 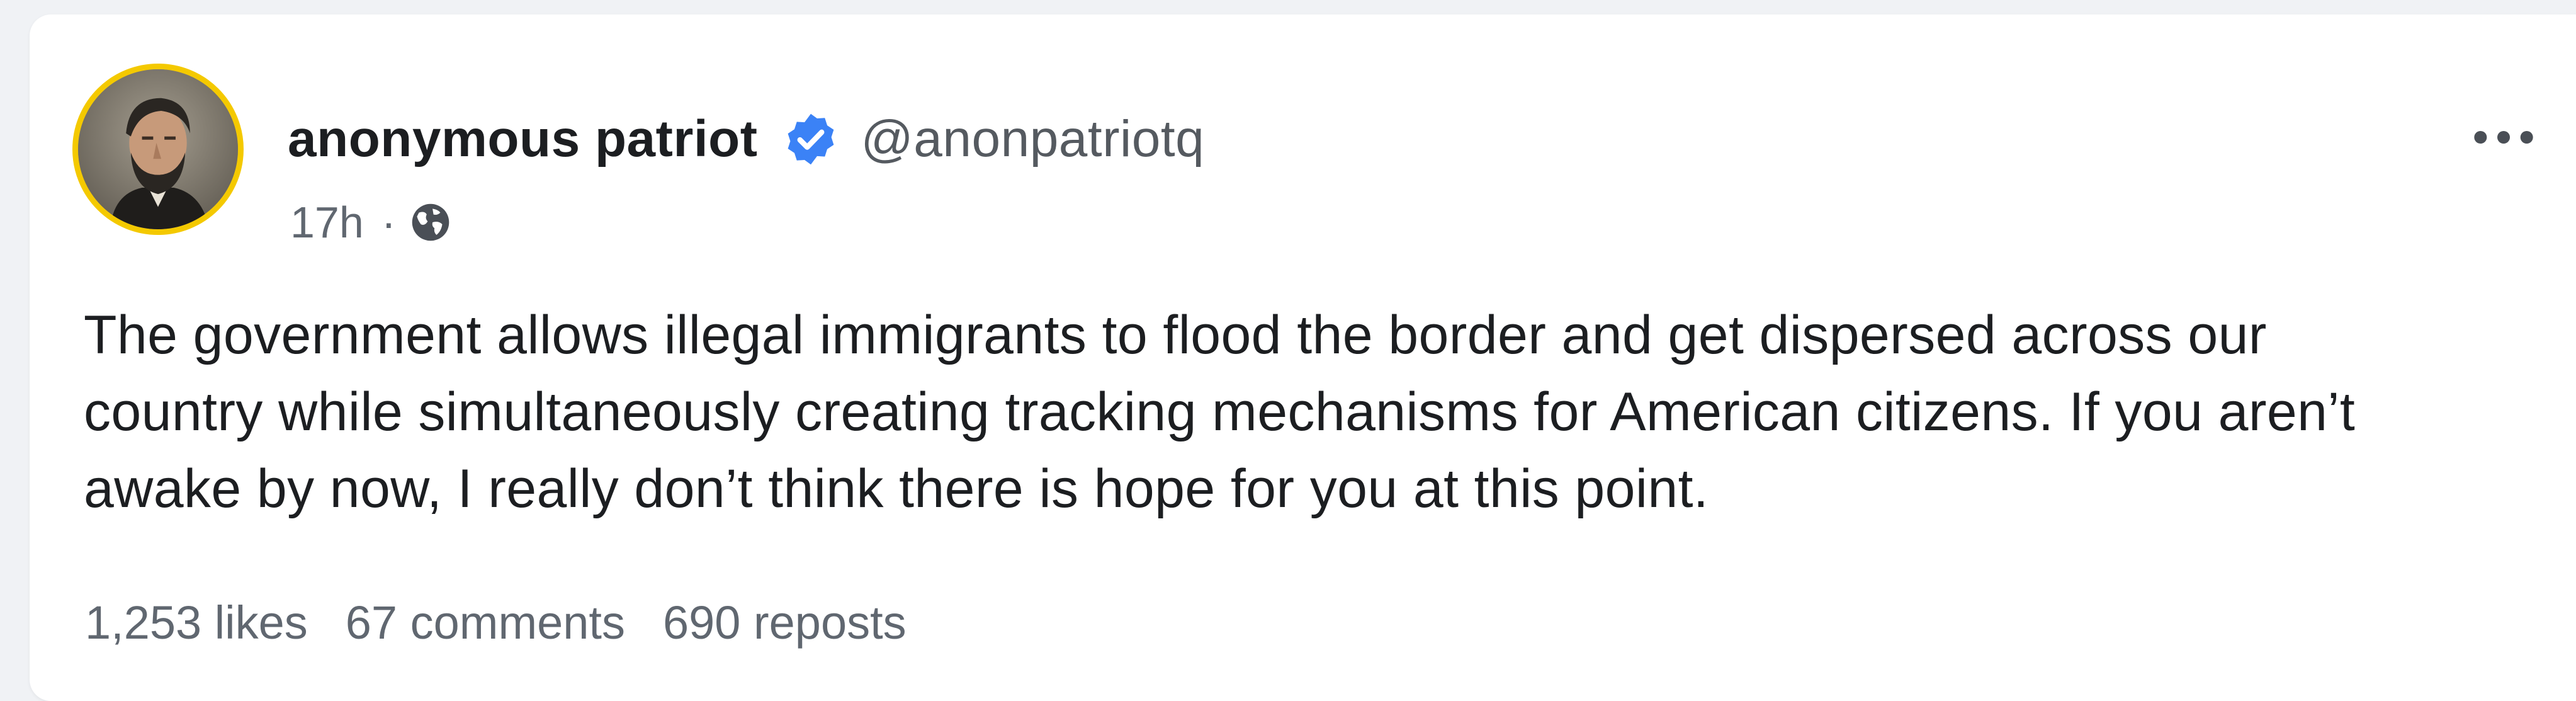 I want to click on globe-icon, so click(x=430, y=222).